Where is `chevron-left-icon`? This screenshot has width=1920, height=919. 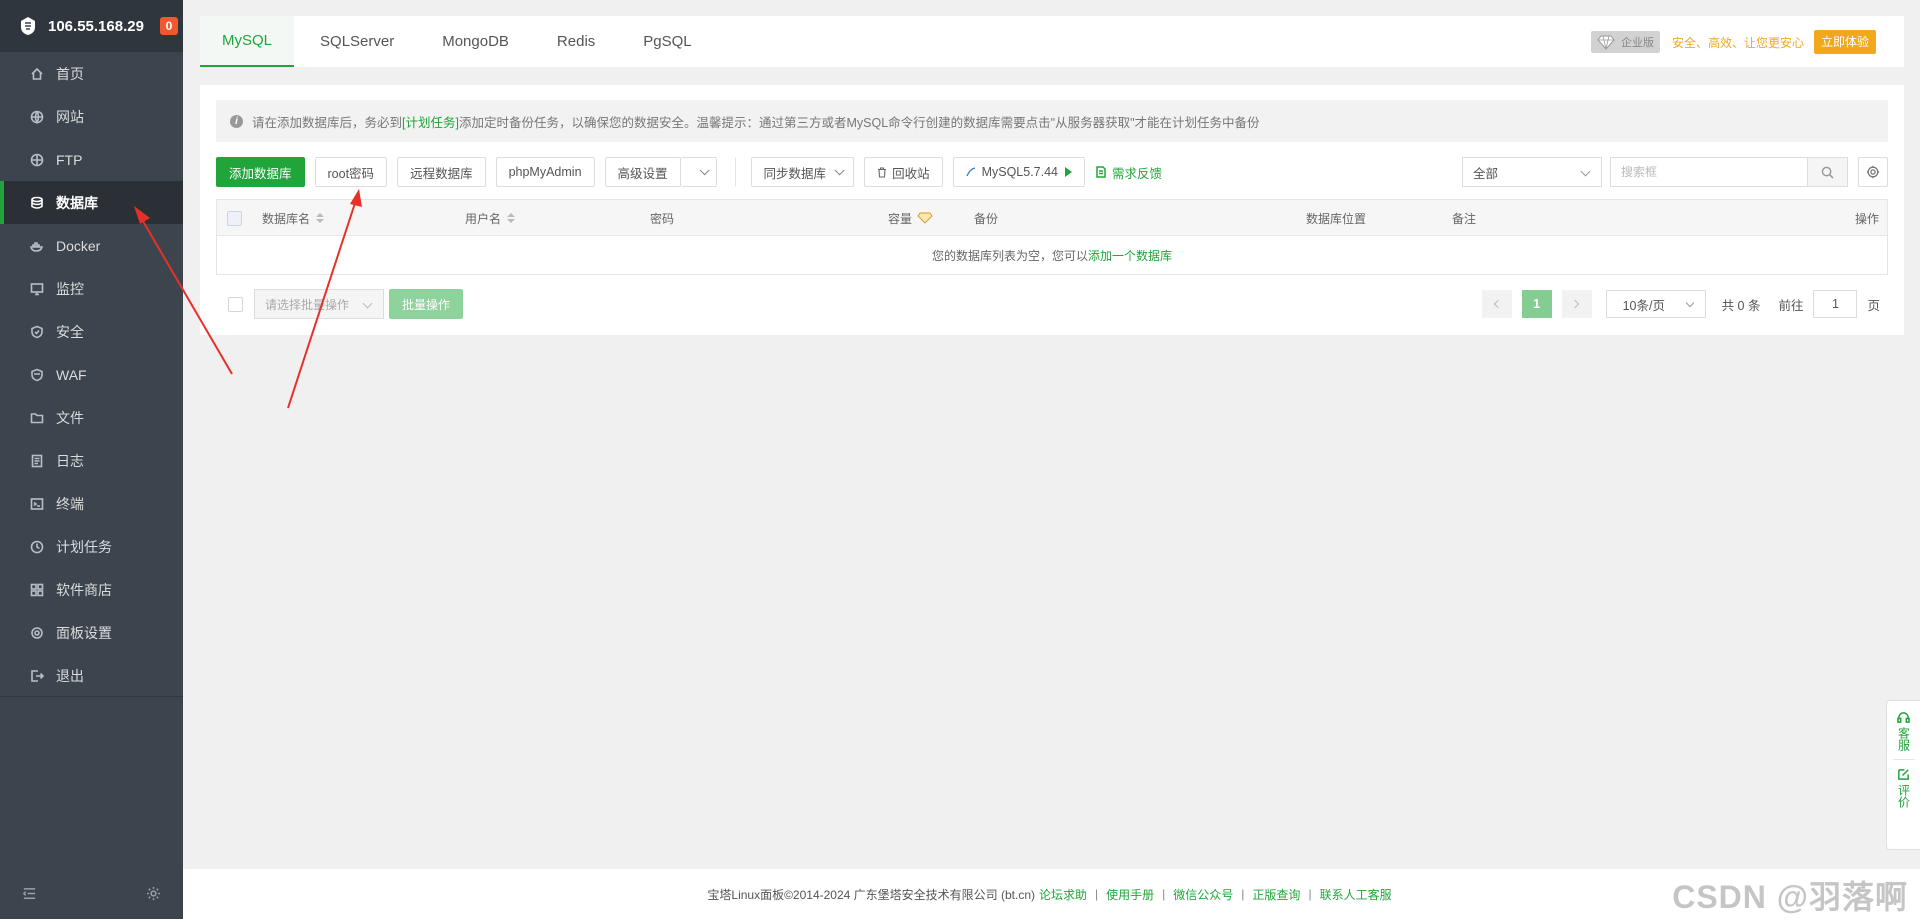
chevron-left-icon is located at coordinates (1498, 304).